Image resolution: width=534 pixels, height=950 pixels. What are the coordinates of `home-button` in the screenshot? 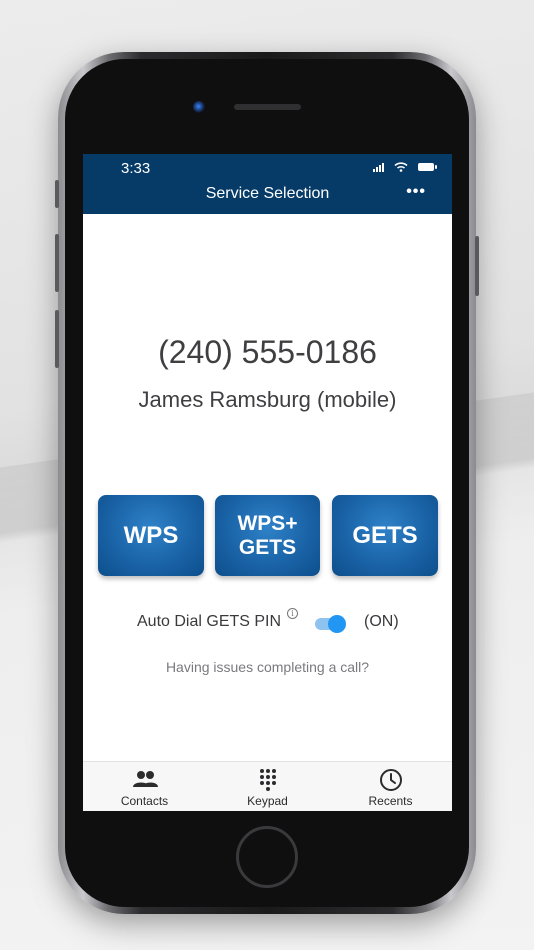 It's located at (267, 857).